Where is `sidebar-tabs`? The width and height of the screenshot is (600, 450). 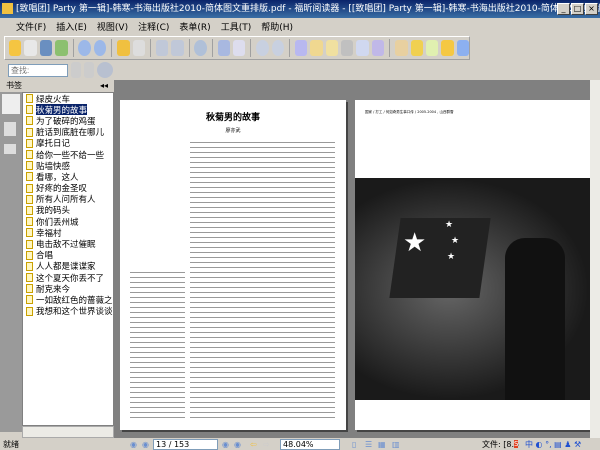 sidebar-tabs is located at coordinates (11, 262).